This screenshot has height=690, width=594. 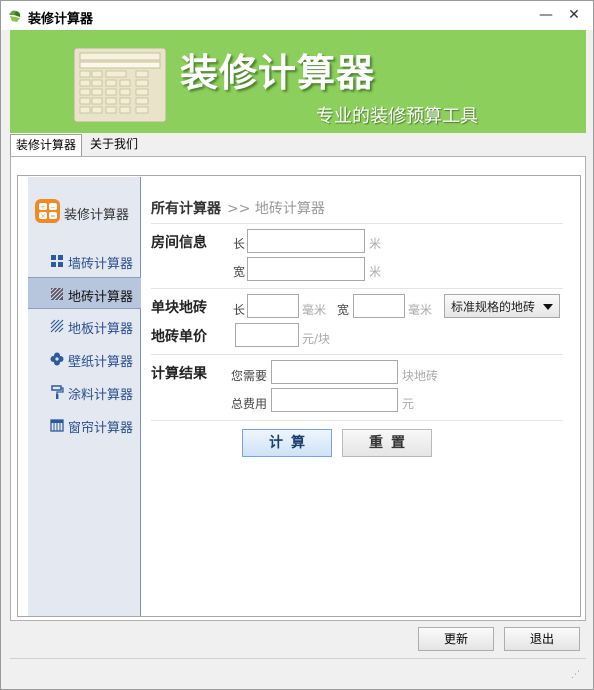 What do you see at coordinates (493, 307) in the screenshot?
I see `tile-spec-selected: 标准规格的地砖` at bounding box center [493, 307].